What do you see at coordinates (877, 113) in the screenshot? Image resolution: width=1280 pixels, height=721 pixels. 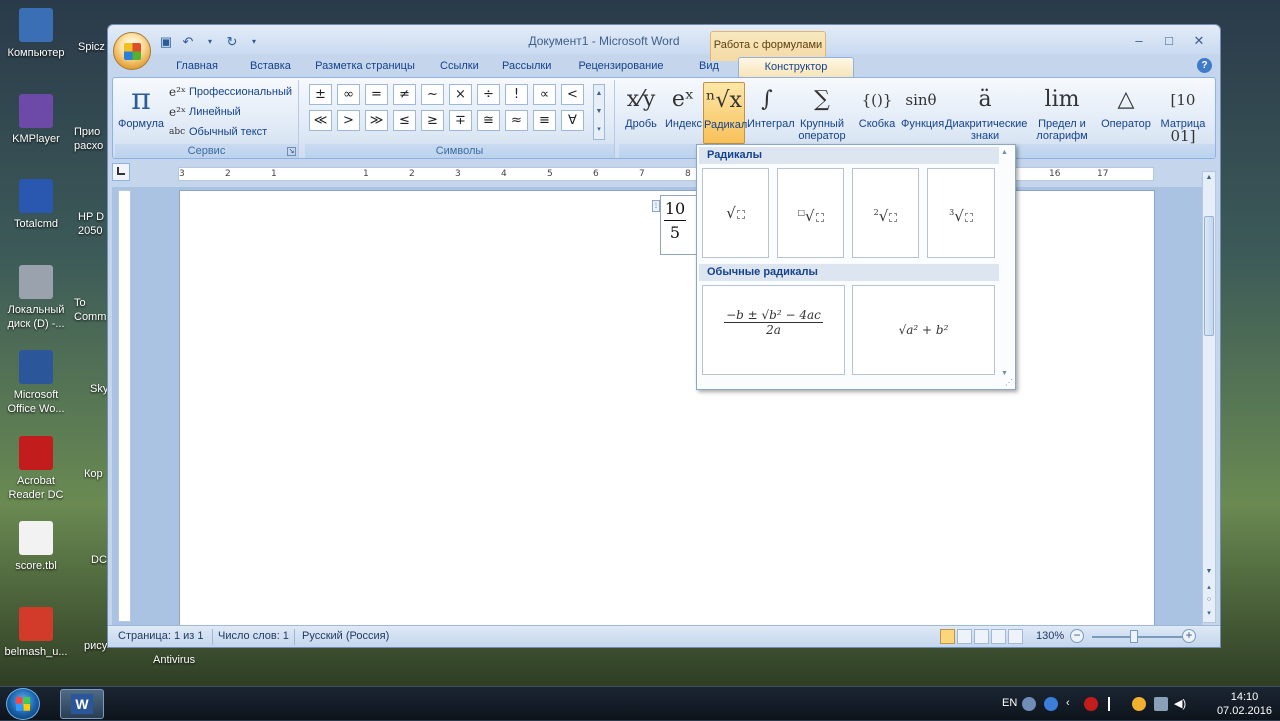 I see `bracket-button: {()} Скобка` at bounding box center [877, 113].